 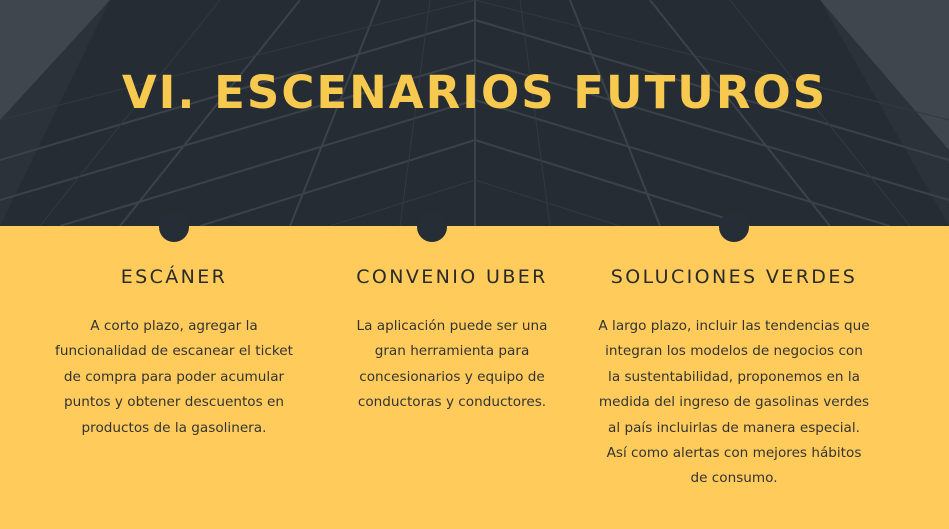 I want to click on section-heading: ESCÁNER, so click(x=174, y=277).